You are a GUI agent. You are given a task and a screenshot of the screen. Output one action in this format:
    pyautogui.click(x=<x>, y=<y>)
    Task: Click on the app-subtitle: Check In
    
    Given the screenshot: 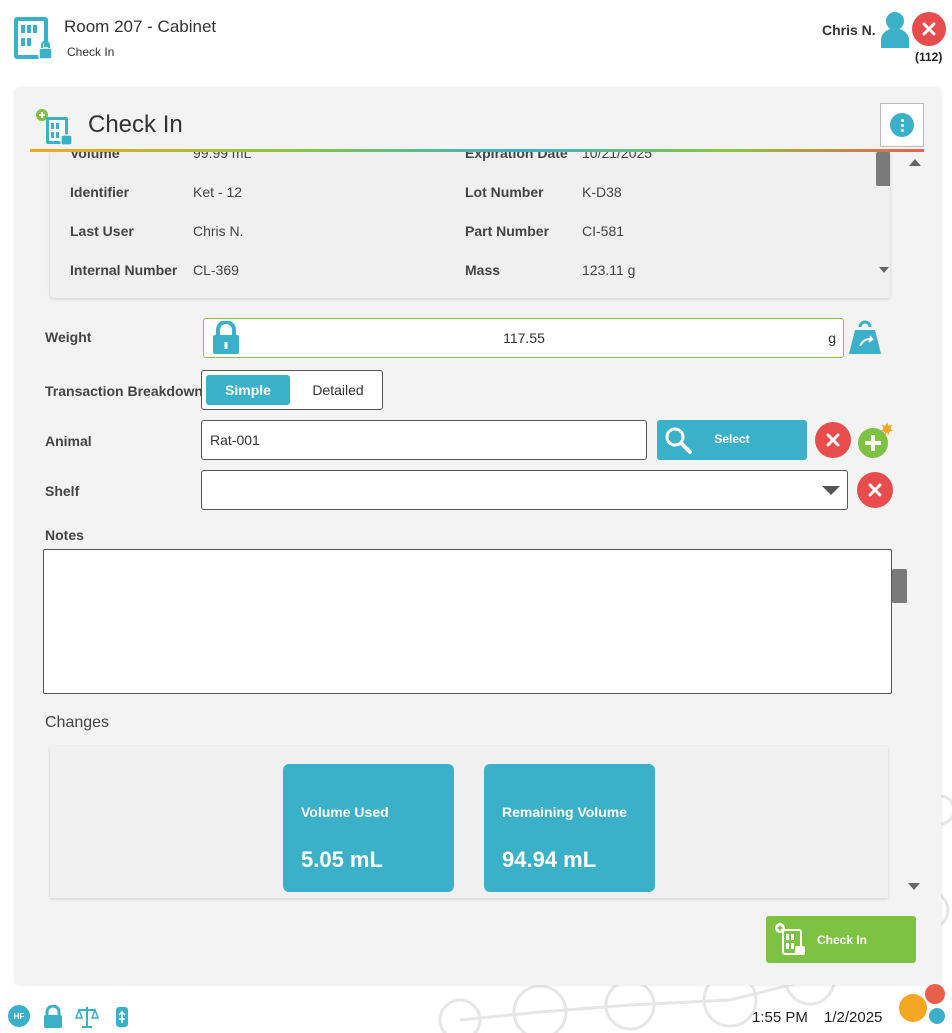 What is the action you would take?
    pyautogui.click(x=91, y=52)
    